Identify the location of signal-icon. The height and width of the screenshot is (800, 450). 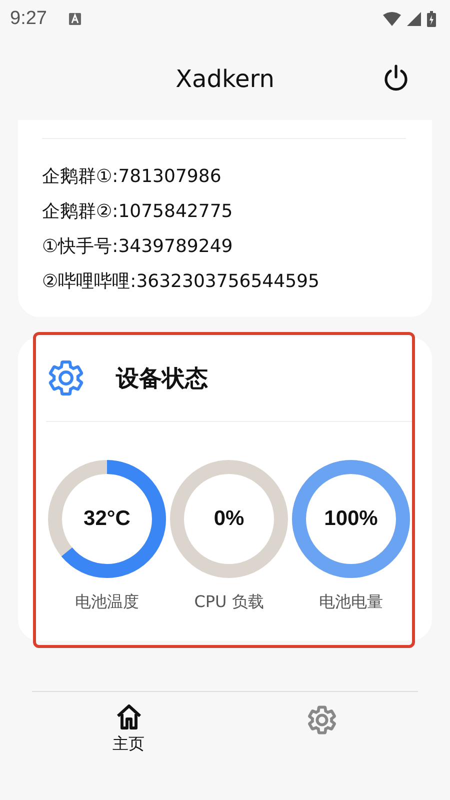
(414, 19).